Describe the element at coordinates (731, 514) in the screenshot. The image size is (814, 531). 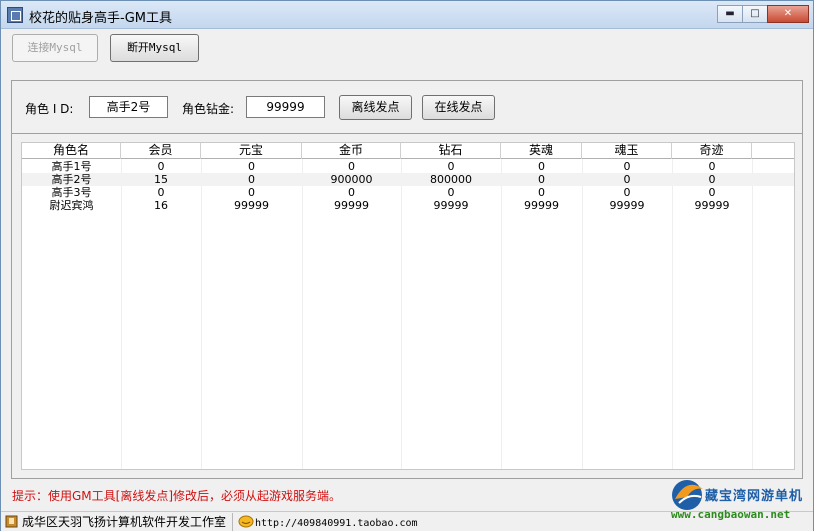
I see `watermark-site: www.cangbaowan.net` at that location.